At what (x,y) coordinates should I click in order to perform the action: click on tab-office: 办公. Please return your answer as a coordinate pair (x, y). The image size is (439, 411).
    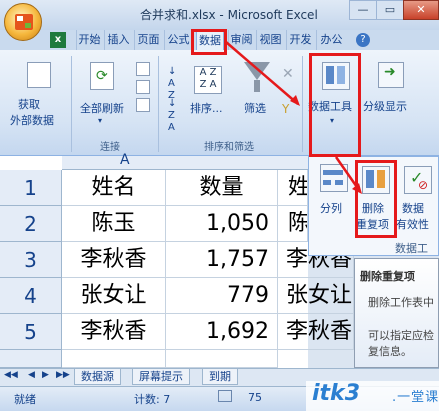
    Looking at the image, I should click on (331, 40).